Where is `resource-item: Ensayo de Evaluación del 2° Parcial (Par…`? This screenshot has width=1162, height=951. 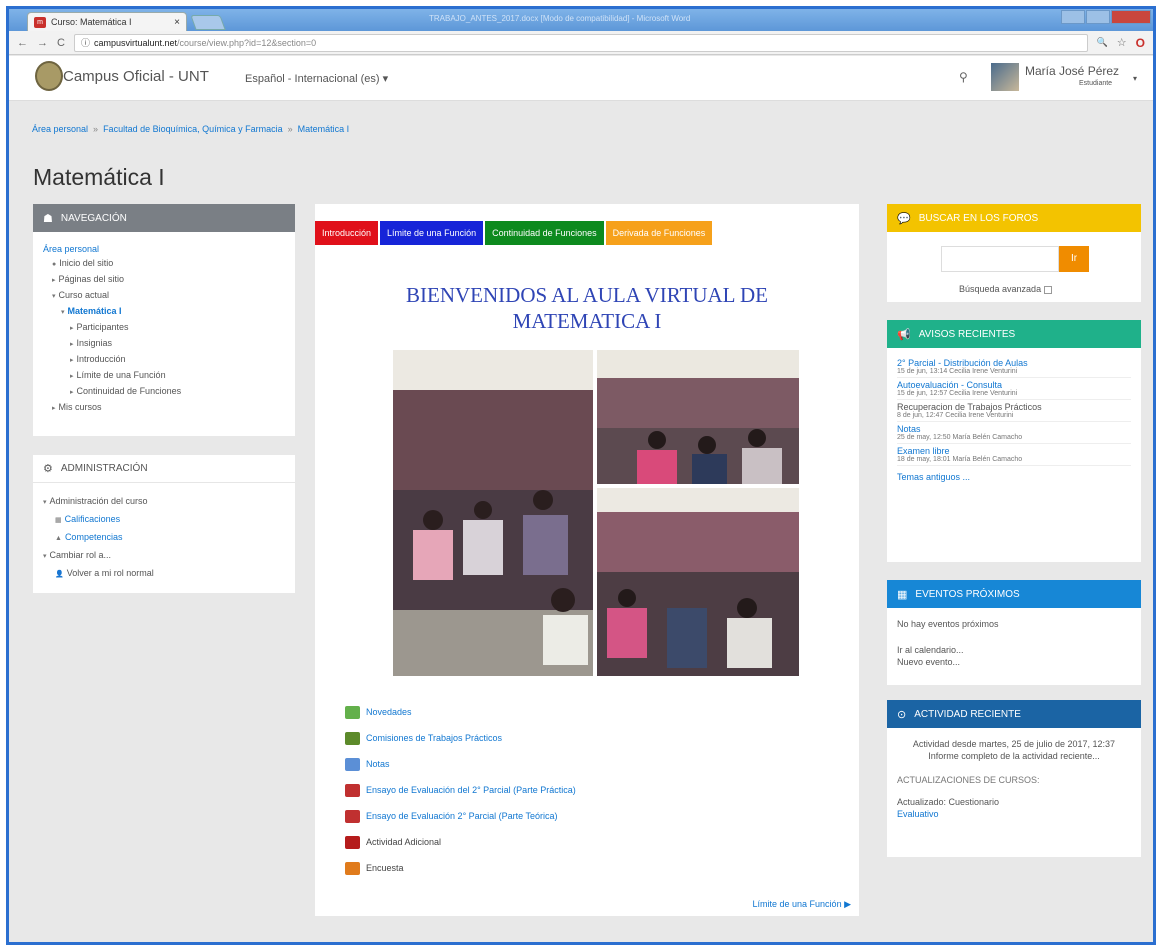
resource-item: Ensayo de Evaluación del 2° Parcial (Par… is located at coordinates (460, 790).